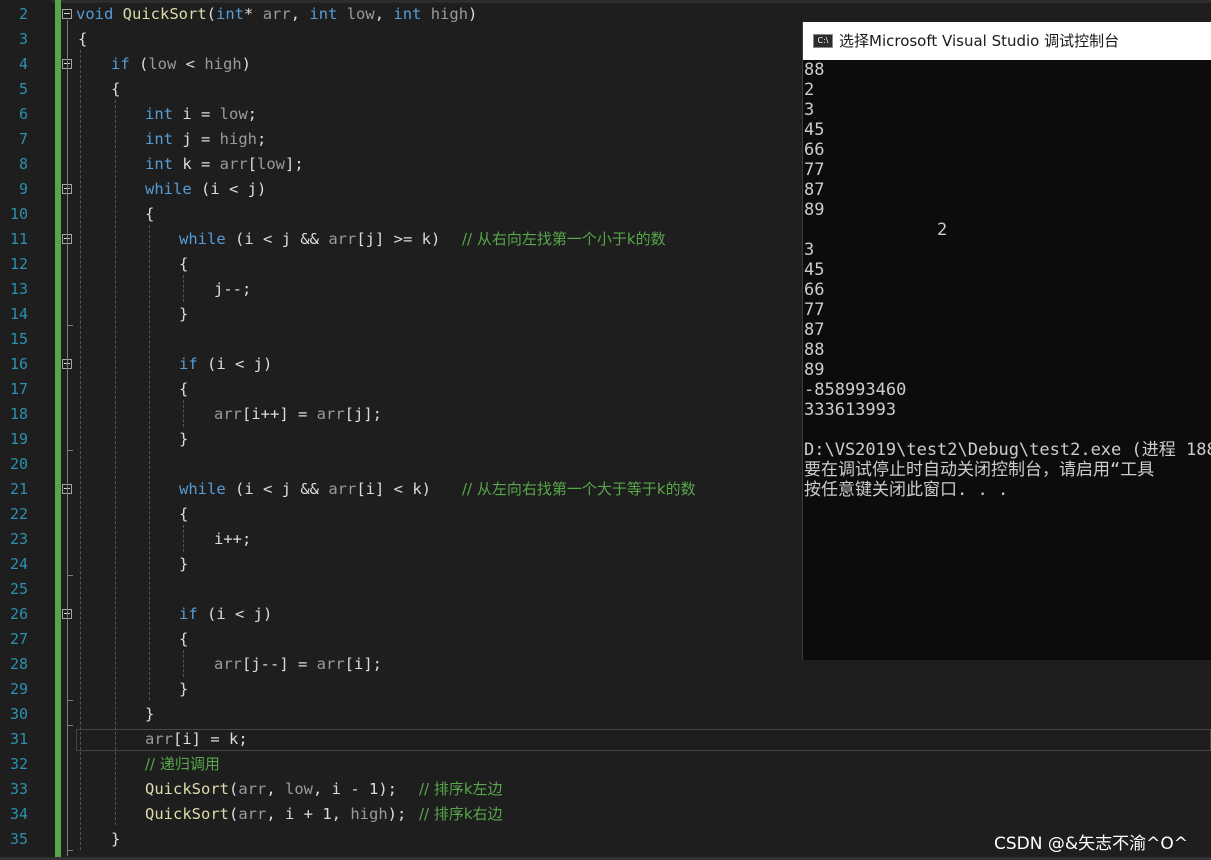 Image resolution: width=1211 pixels, height=860 pixels. What do you see at coordinates (18, 464) in the screenshot?
I see `line-number: 20` at bounding box center [18, 464].